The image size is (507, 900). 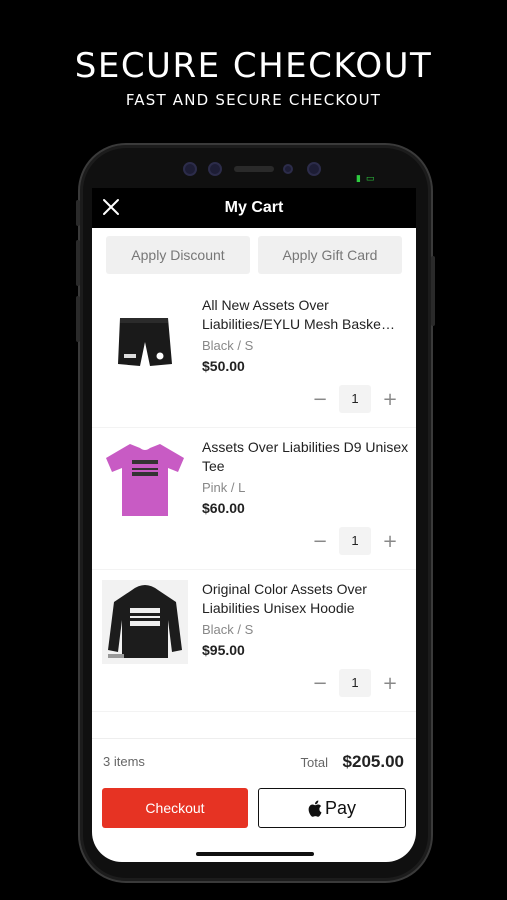 I want to click on product-image-shorts, so click(x=145, y=338).